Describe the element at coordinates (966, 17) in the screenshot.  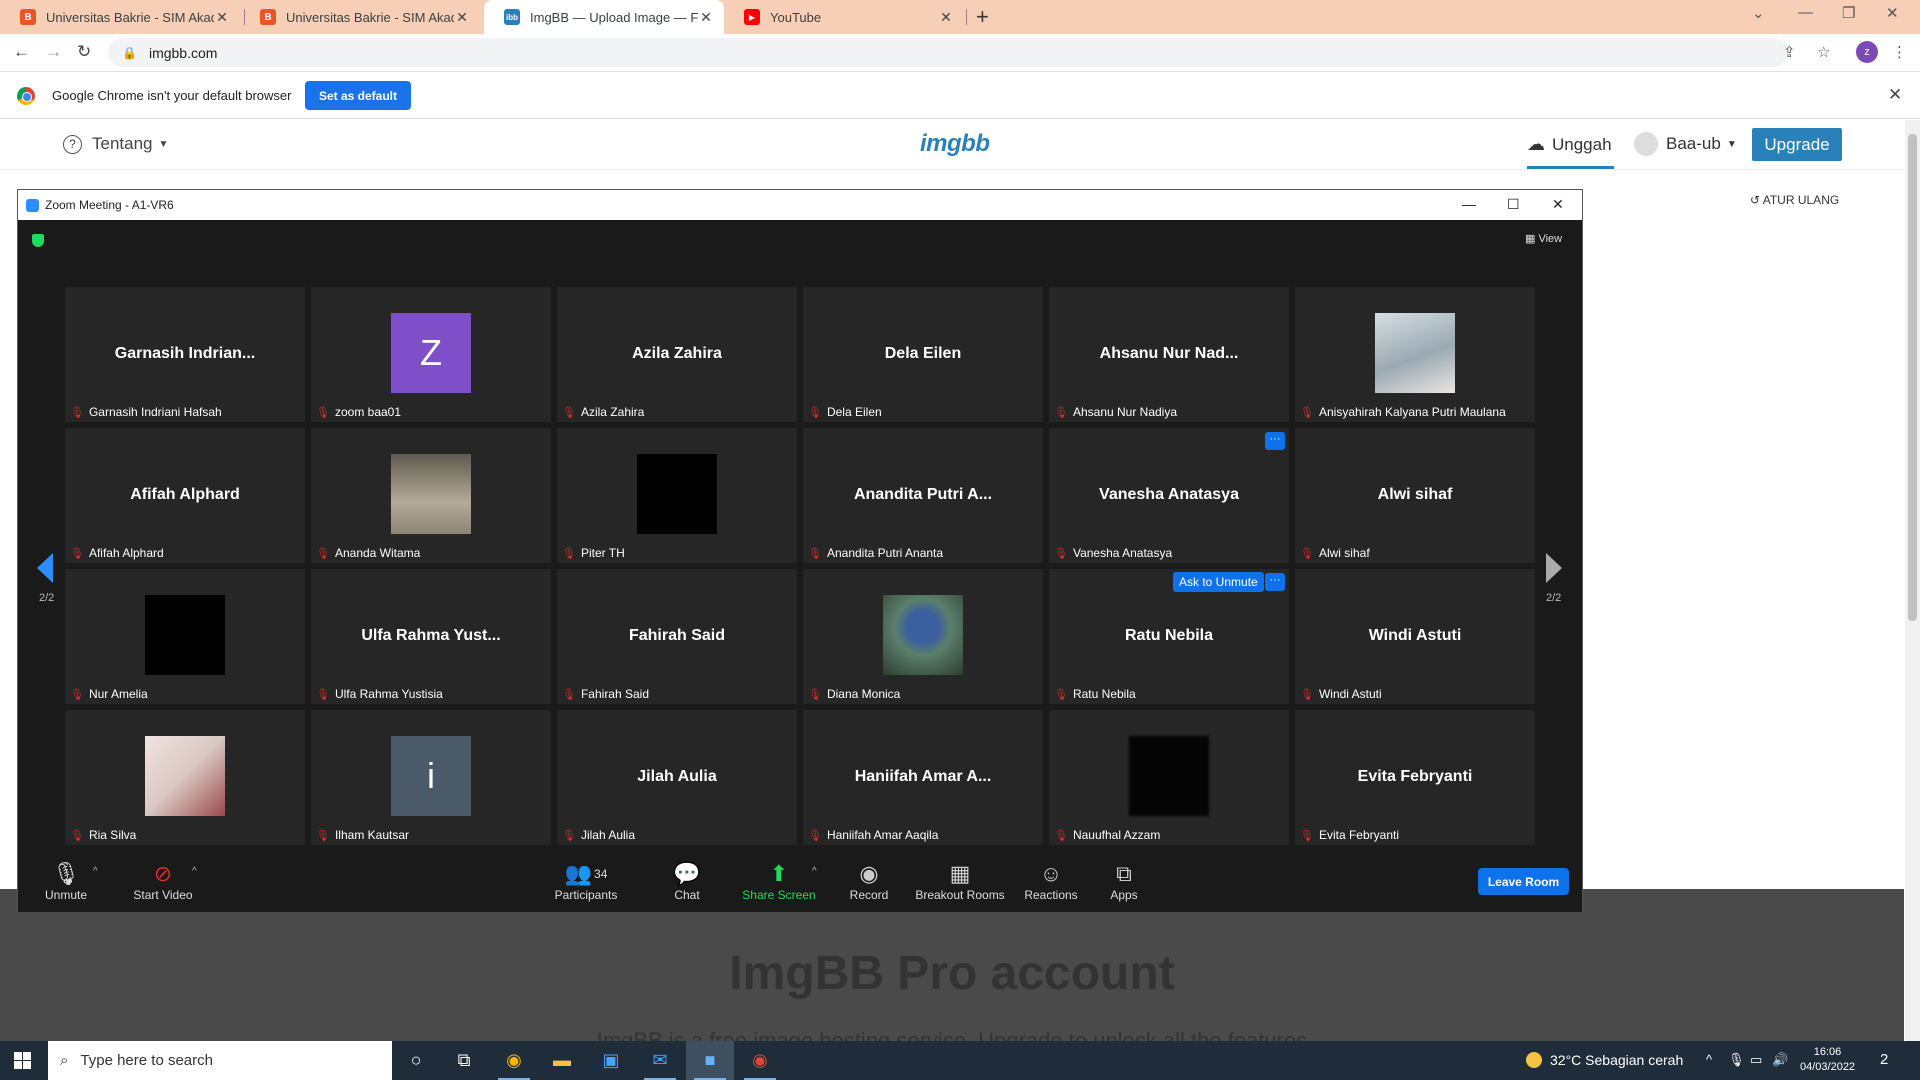
I see `tab-divider` at that location.